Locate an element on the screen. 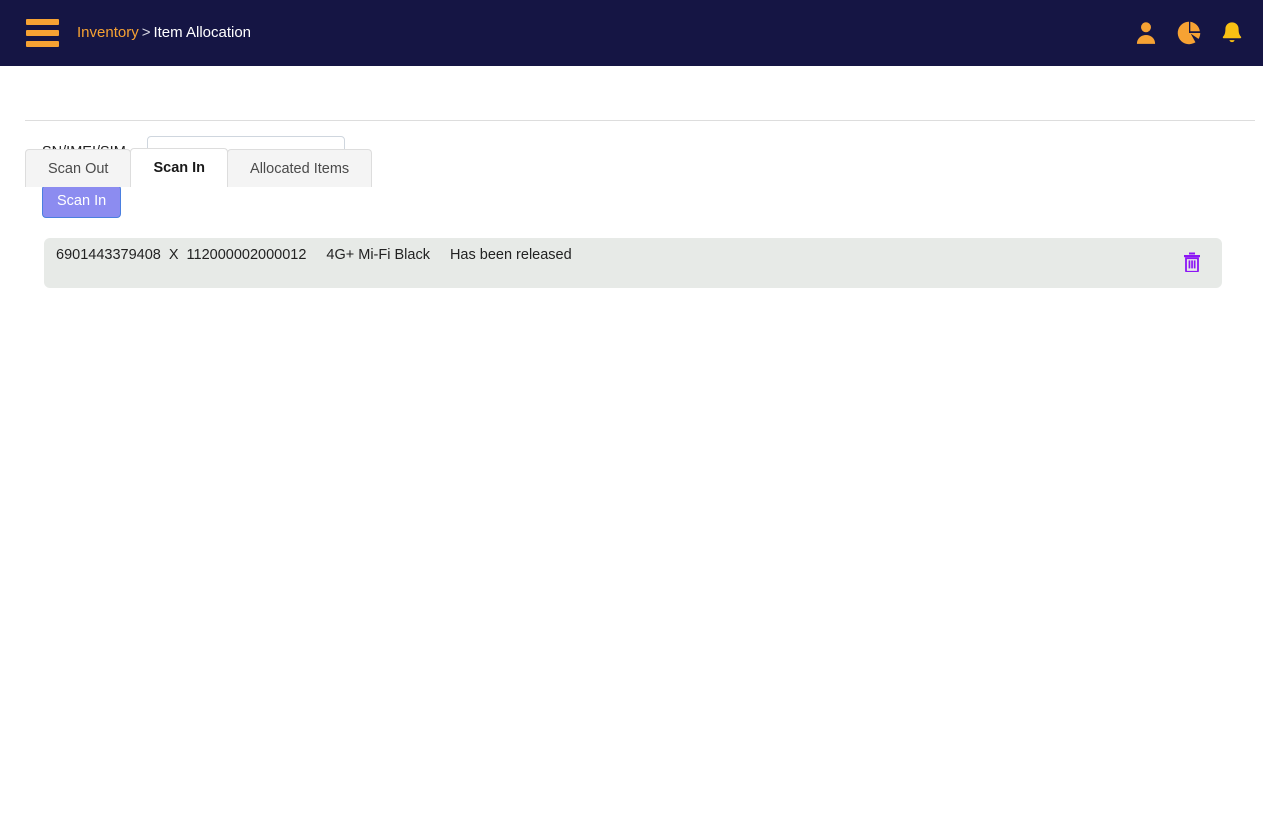 This screenshot has height=821, width=1263. tab-list: Scan Out Scan In Allocated Items is located at coordinates (199, 167).